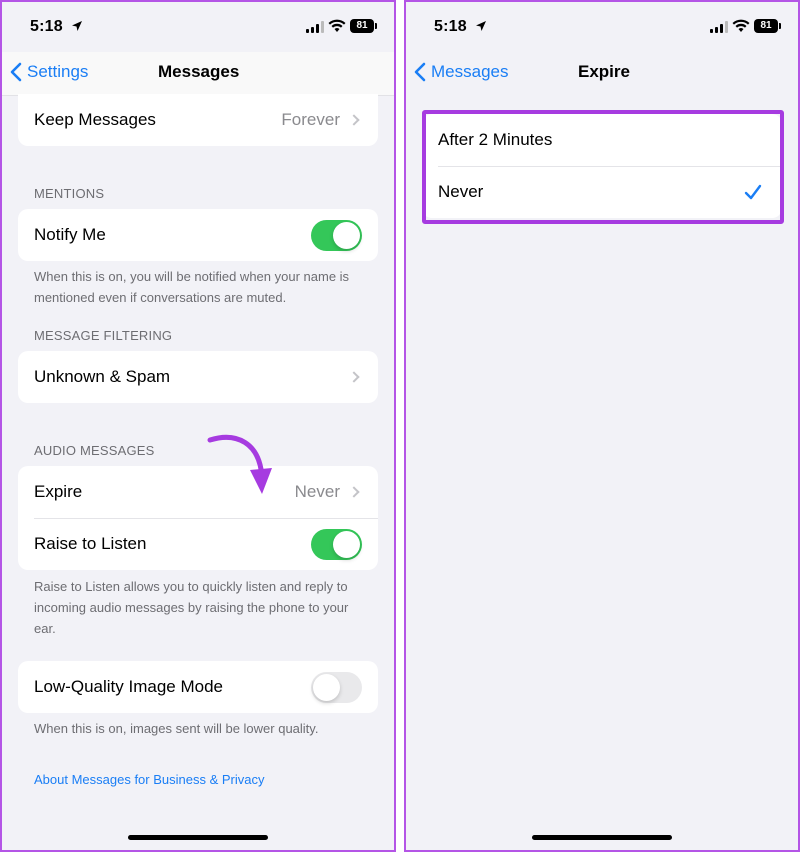 This screenshot has height=852, width=800. What do you see at coordinates (603, 167) in the screenshot?
I see `annotation-highlight-box` at bounding box center [603, 167].